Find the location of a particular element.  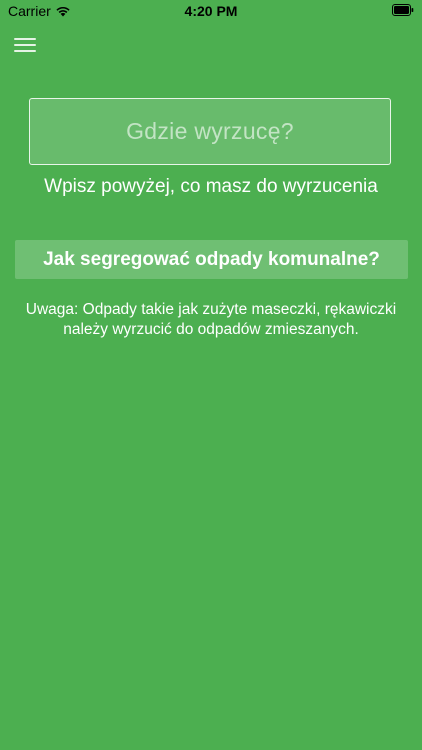

hamburger-menu-icon is located at coordinates (25, 46).